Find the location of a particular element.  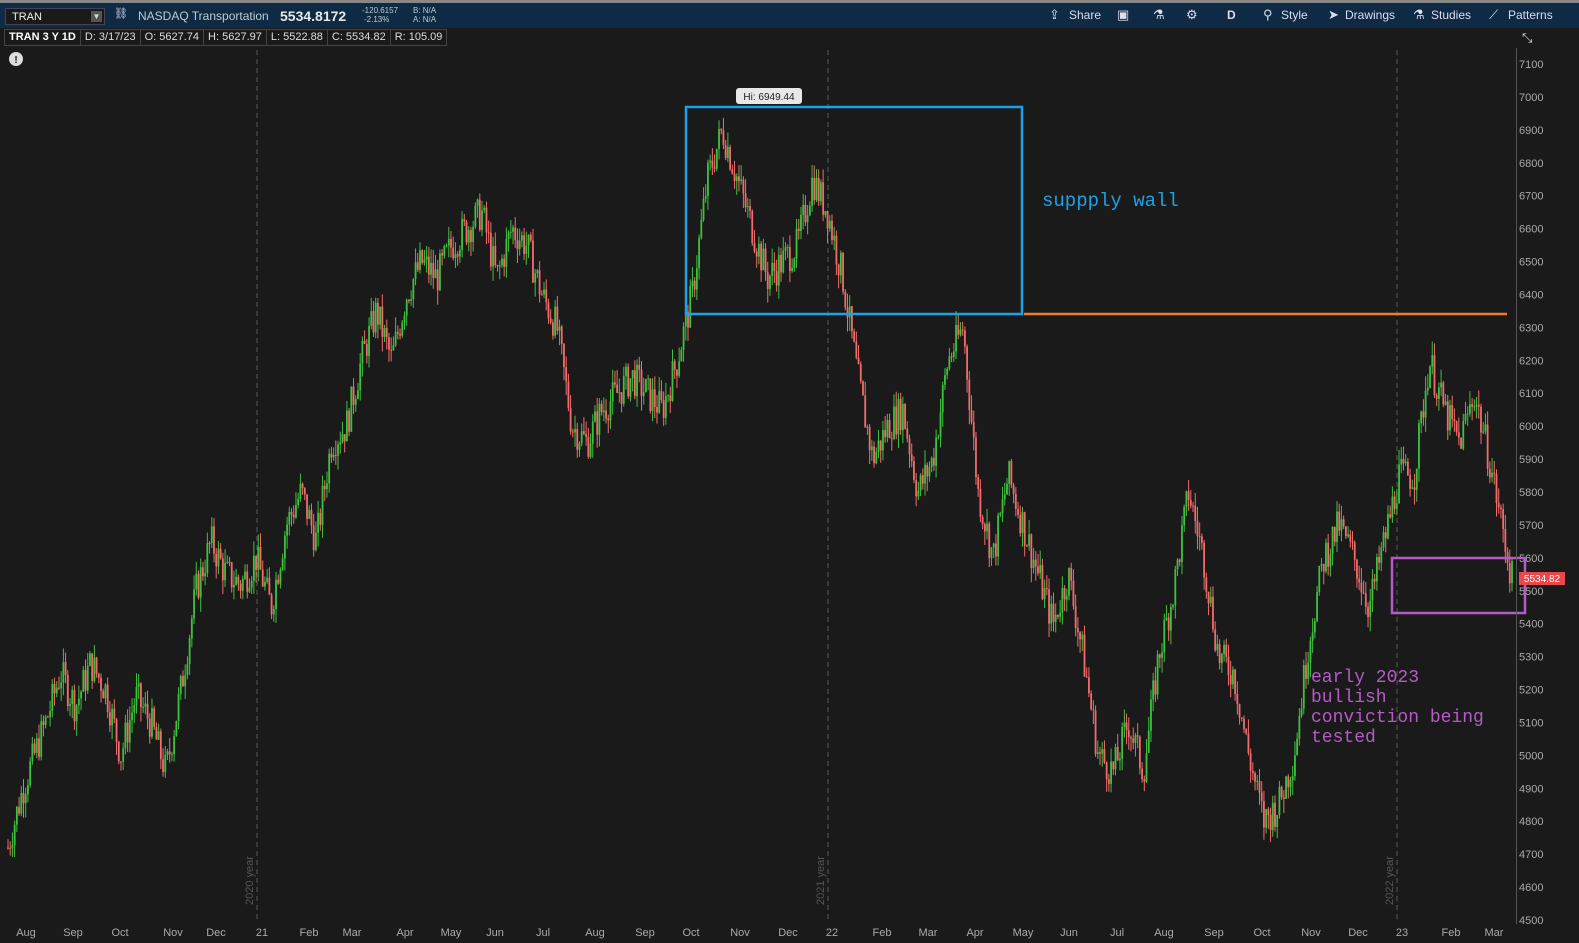

year-separator-label: 2022 year is located at coordinates (1390, 880).